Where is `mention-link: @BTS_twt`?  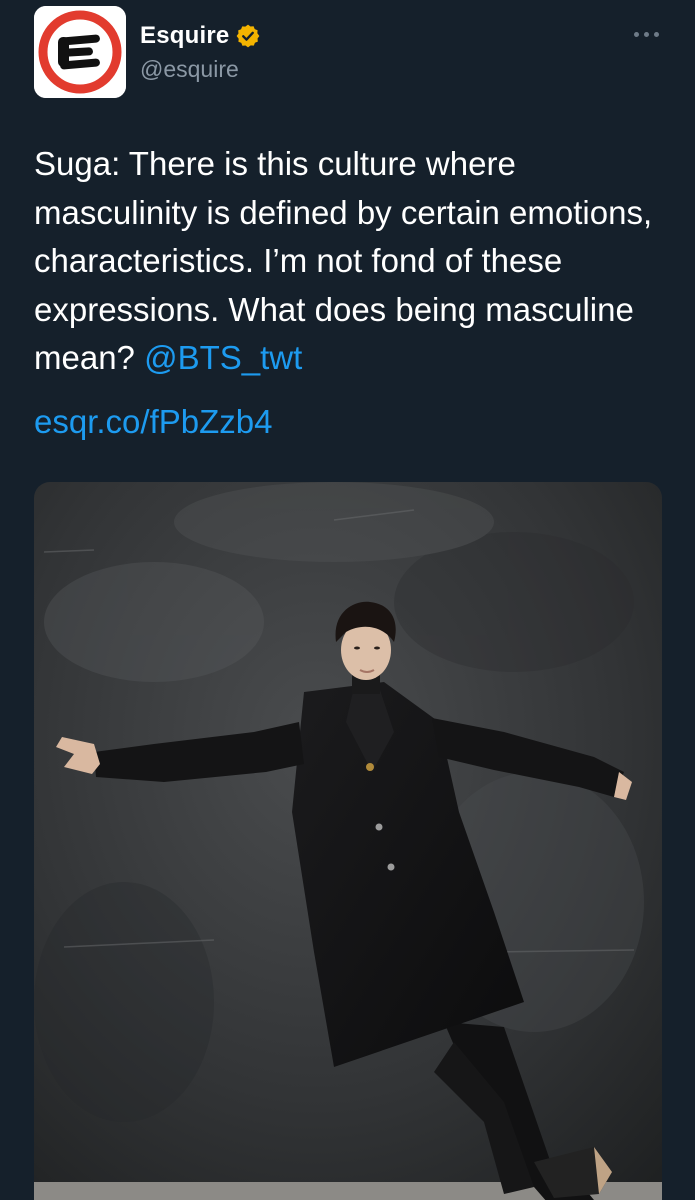 mention-link: @BTS_twt is located at coordinates (223, 357).